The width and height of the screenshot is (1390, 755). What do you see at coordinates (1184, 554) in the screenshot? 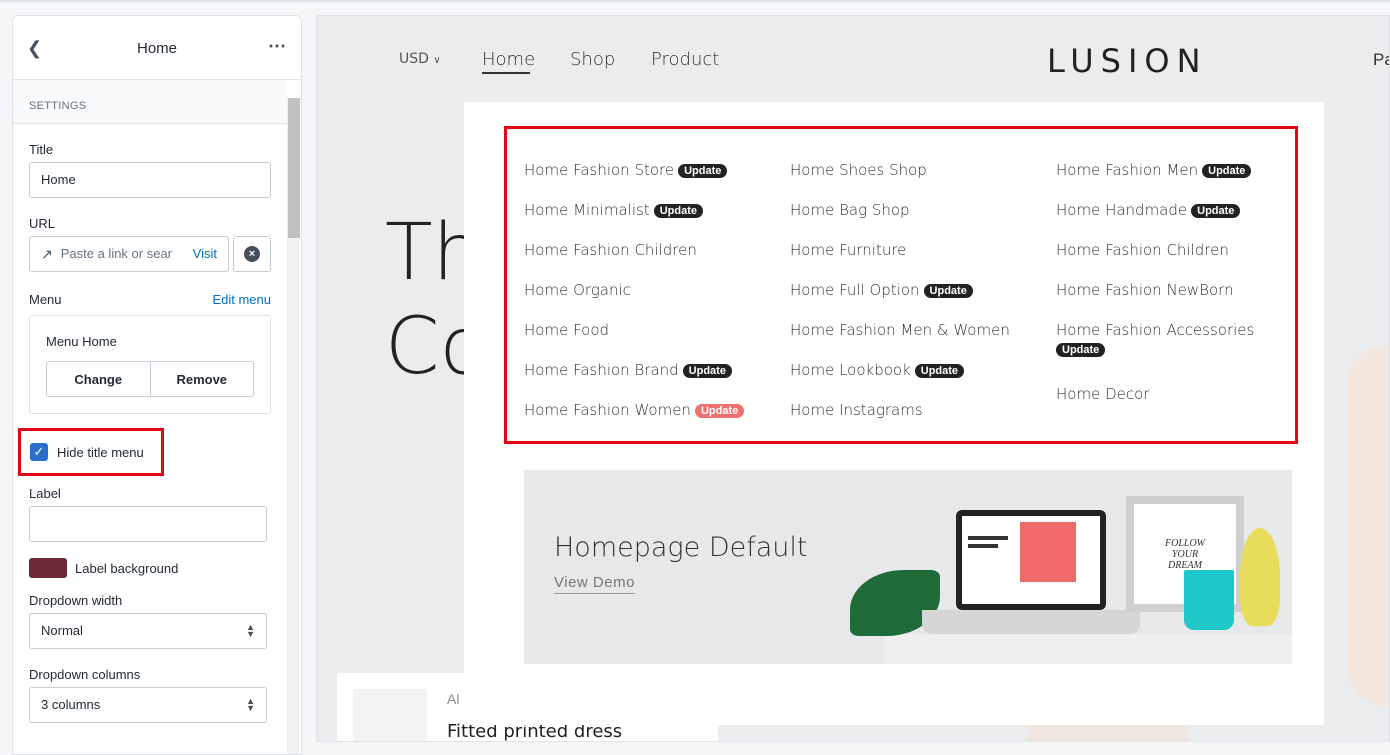
I see `frame-text: FOLLOW YOUR DREAM` at bounding box center [1184, 554].